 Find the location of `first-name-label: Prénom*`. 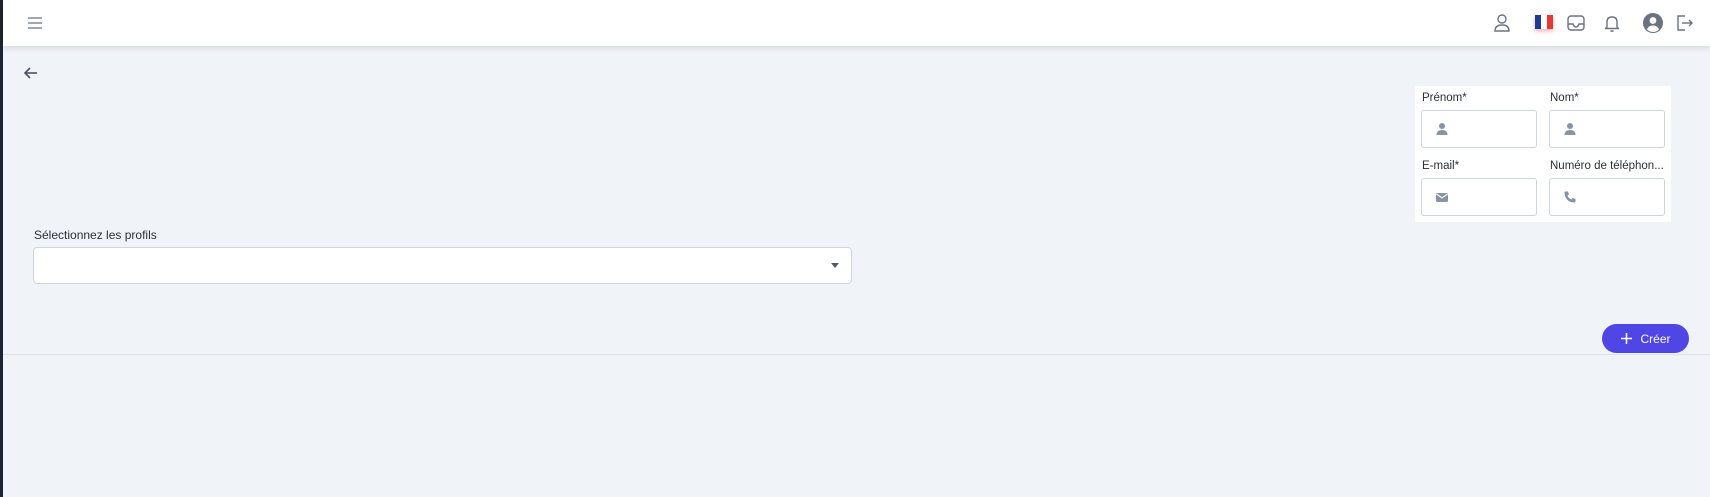

first-name-label: Prénom* is located at coordinates (1444, 98).